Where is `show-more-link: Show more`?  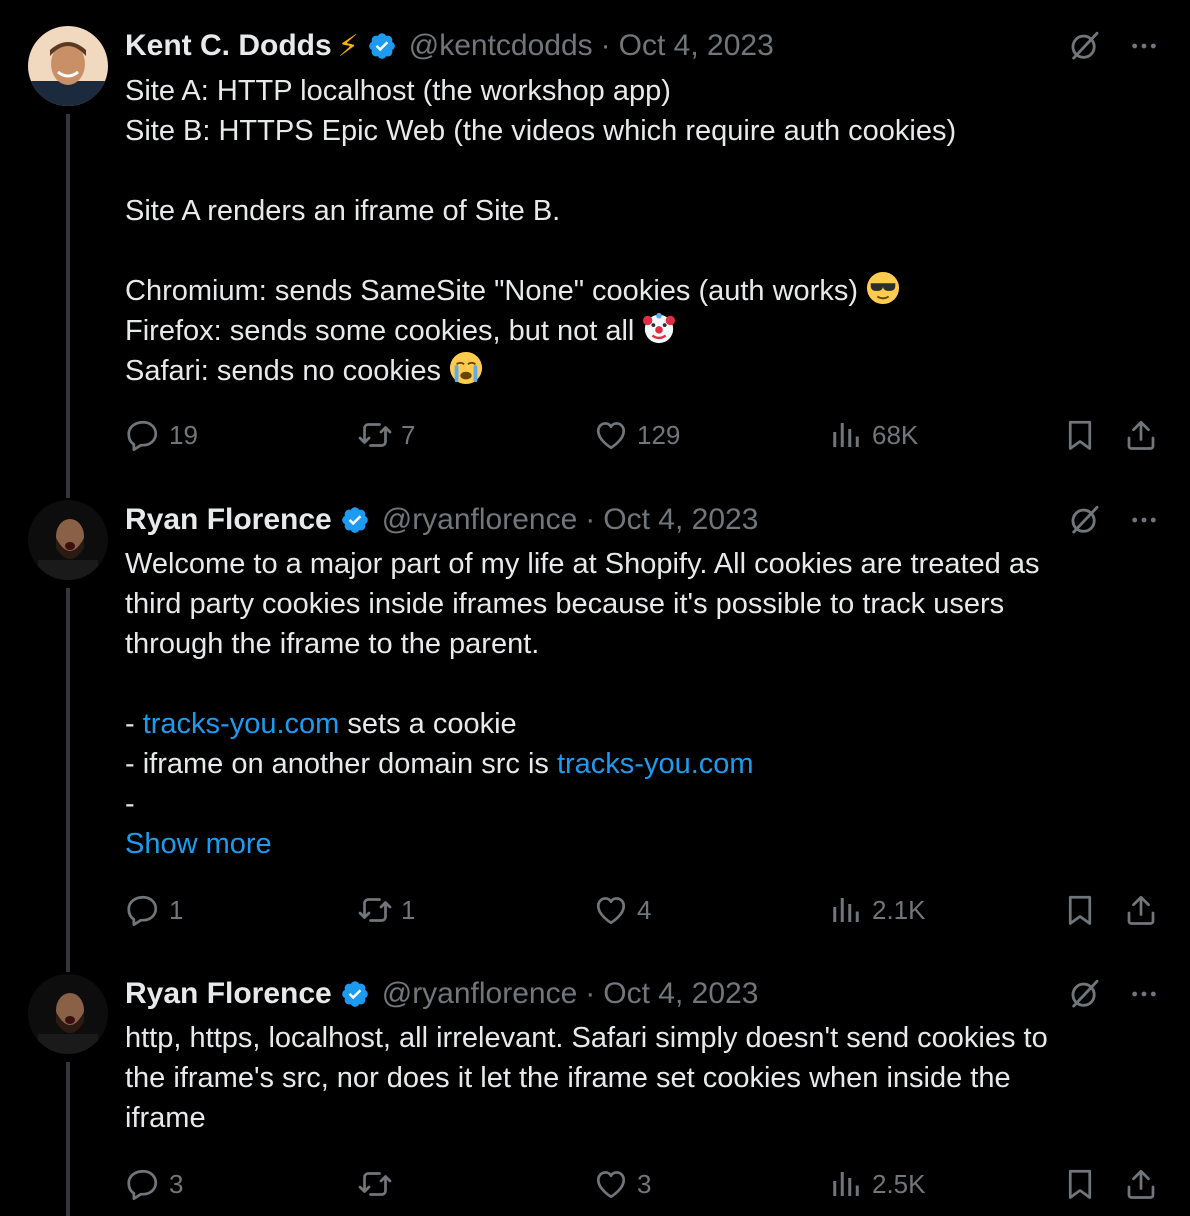 show-more-link: Show more is located at coordinates (642, 844).